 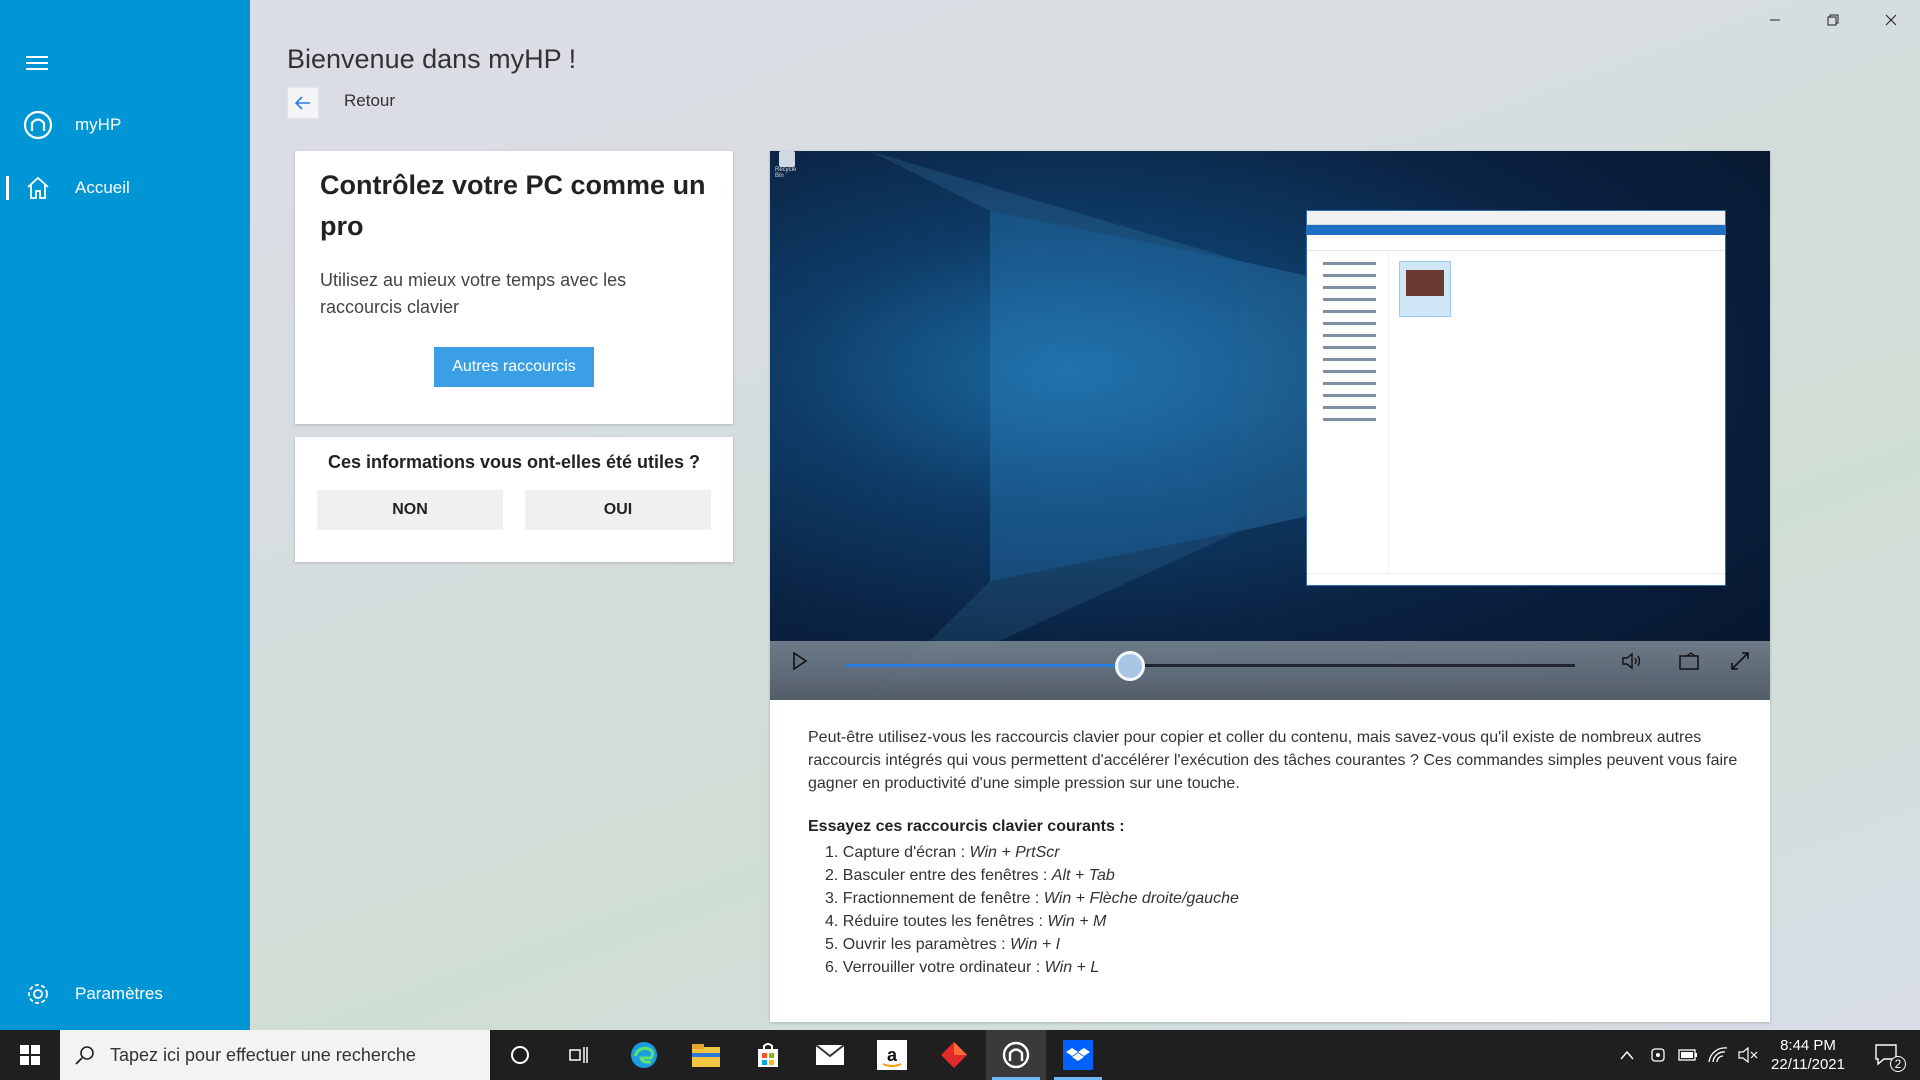 I want to click on svg-text: a, so click(x=892, y=1055).